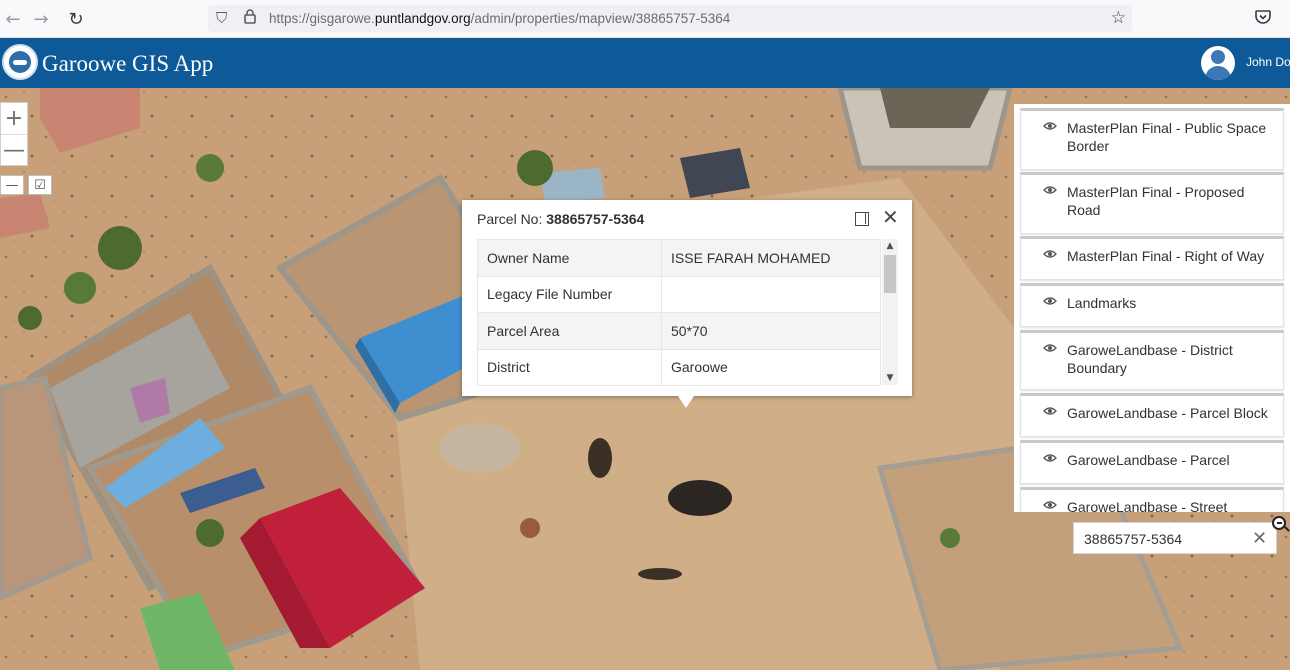  I want to click on reload-button: ↻, so click(76, 19).